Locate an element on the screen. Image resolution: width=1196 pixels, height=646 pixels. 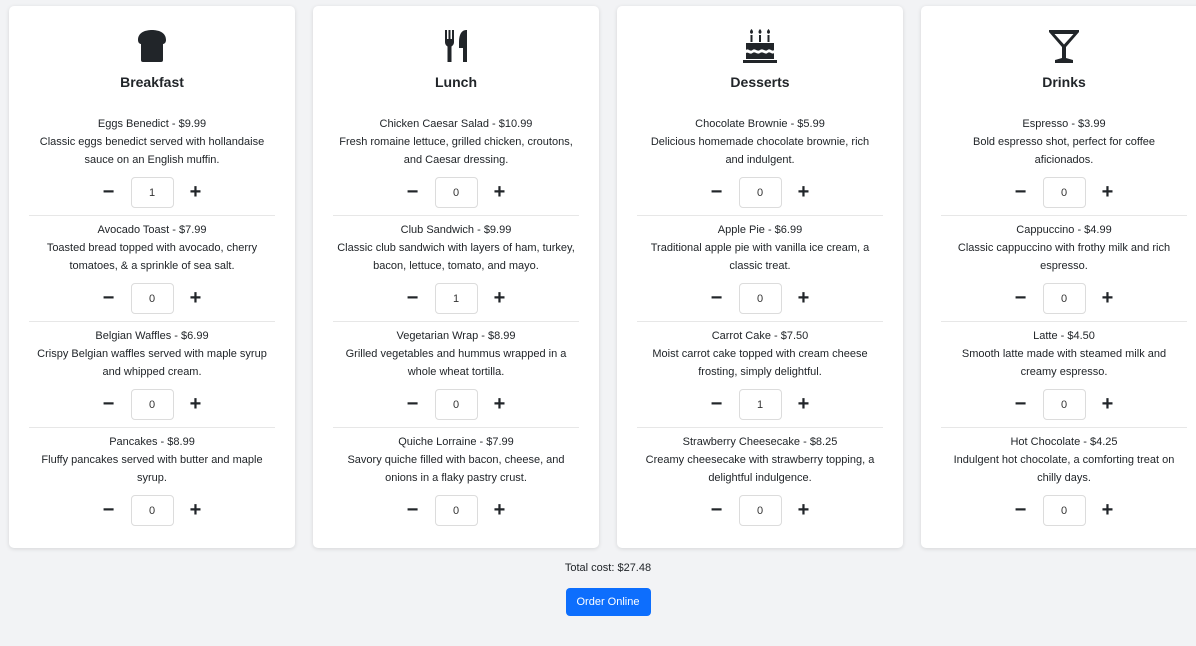
category-title: Drinks is located at coordinates (1064, 82).